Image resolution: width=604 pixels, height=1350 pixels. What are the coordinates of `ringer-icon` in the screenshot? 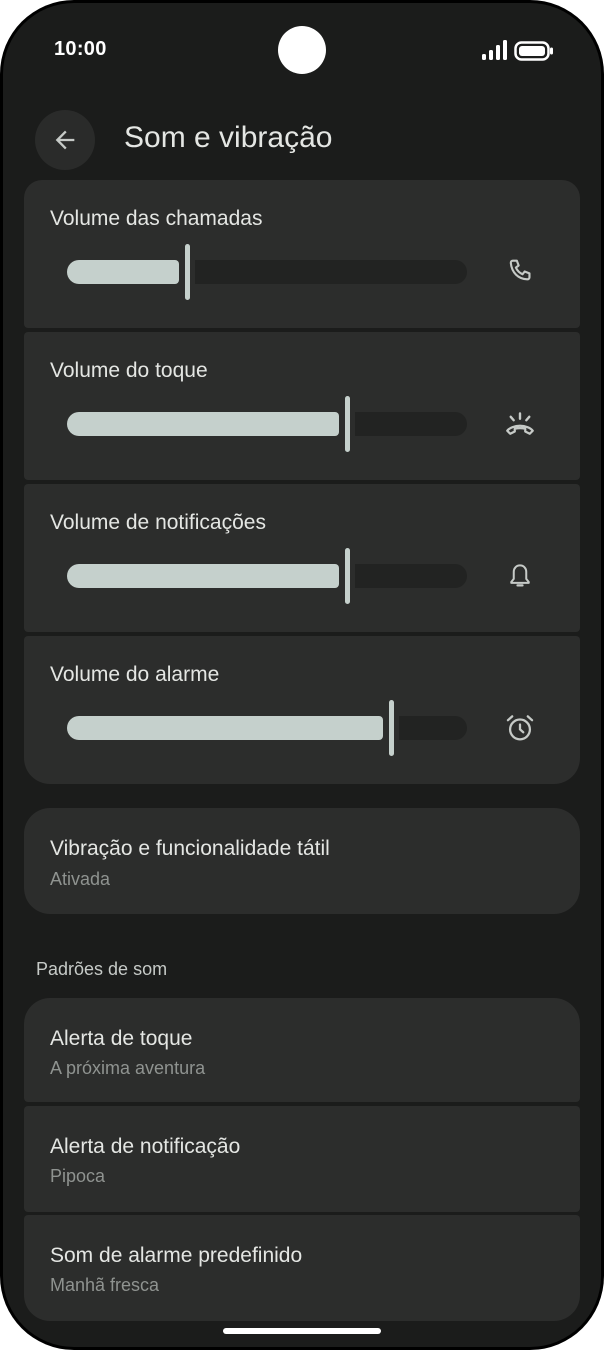 It's located at (520, 424).